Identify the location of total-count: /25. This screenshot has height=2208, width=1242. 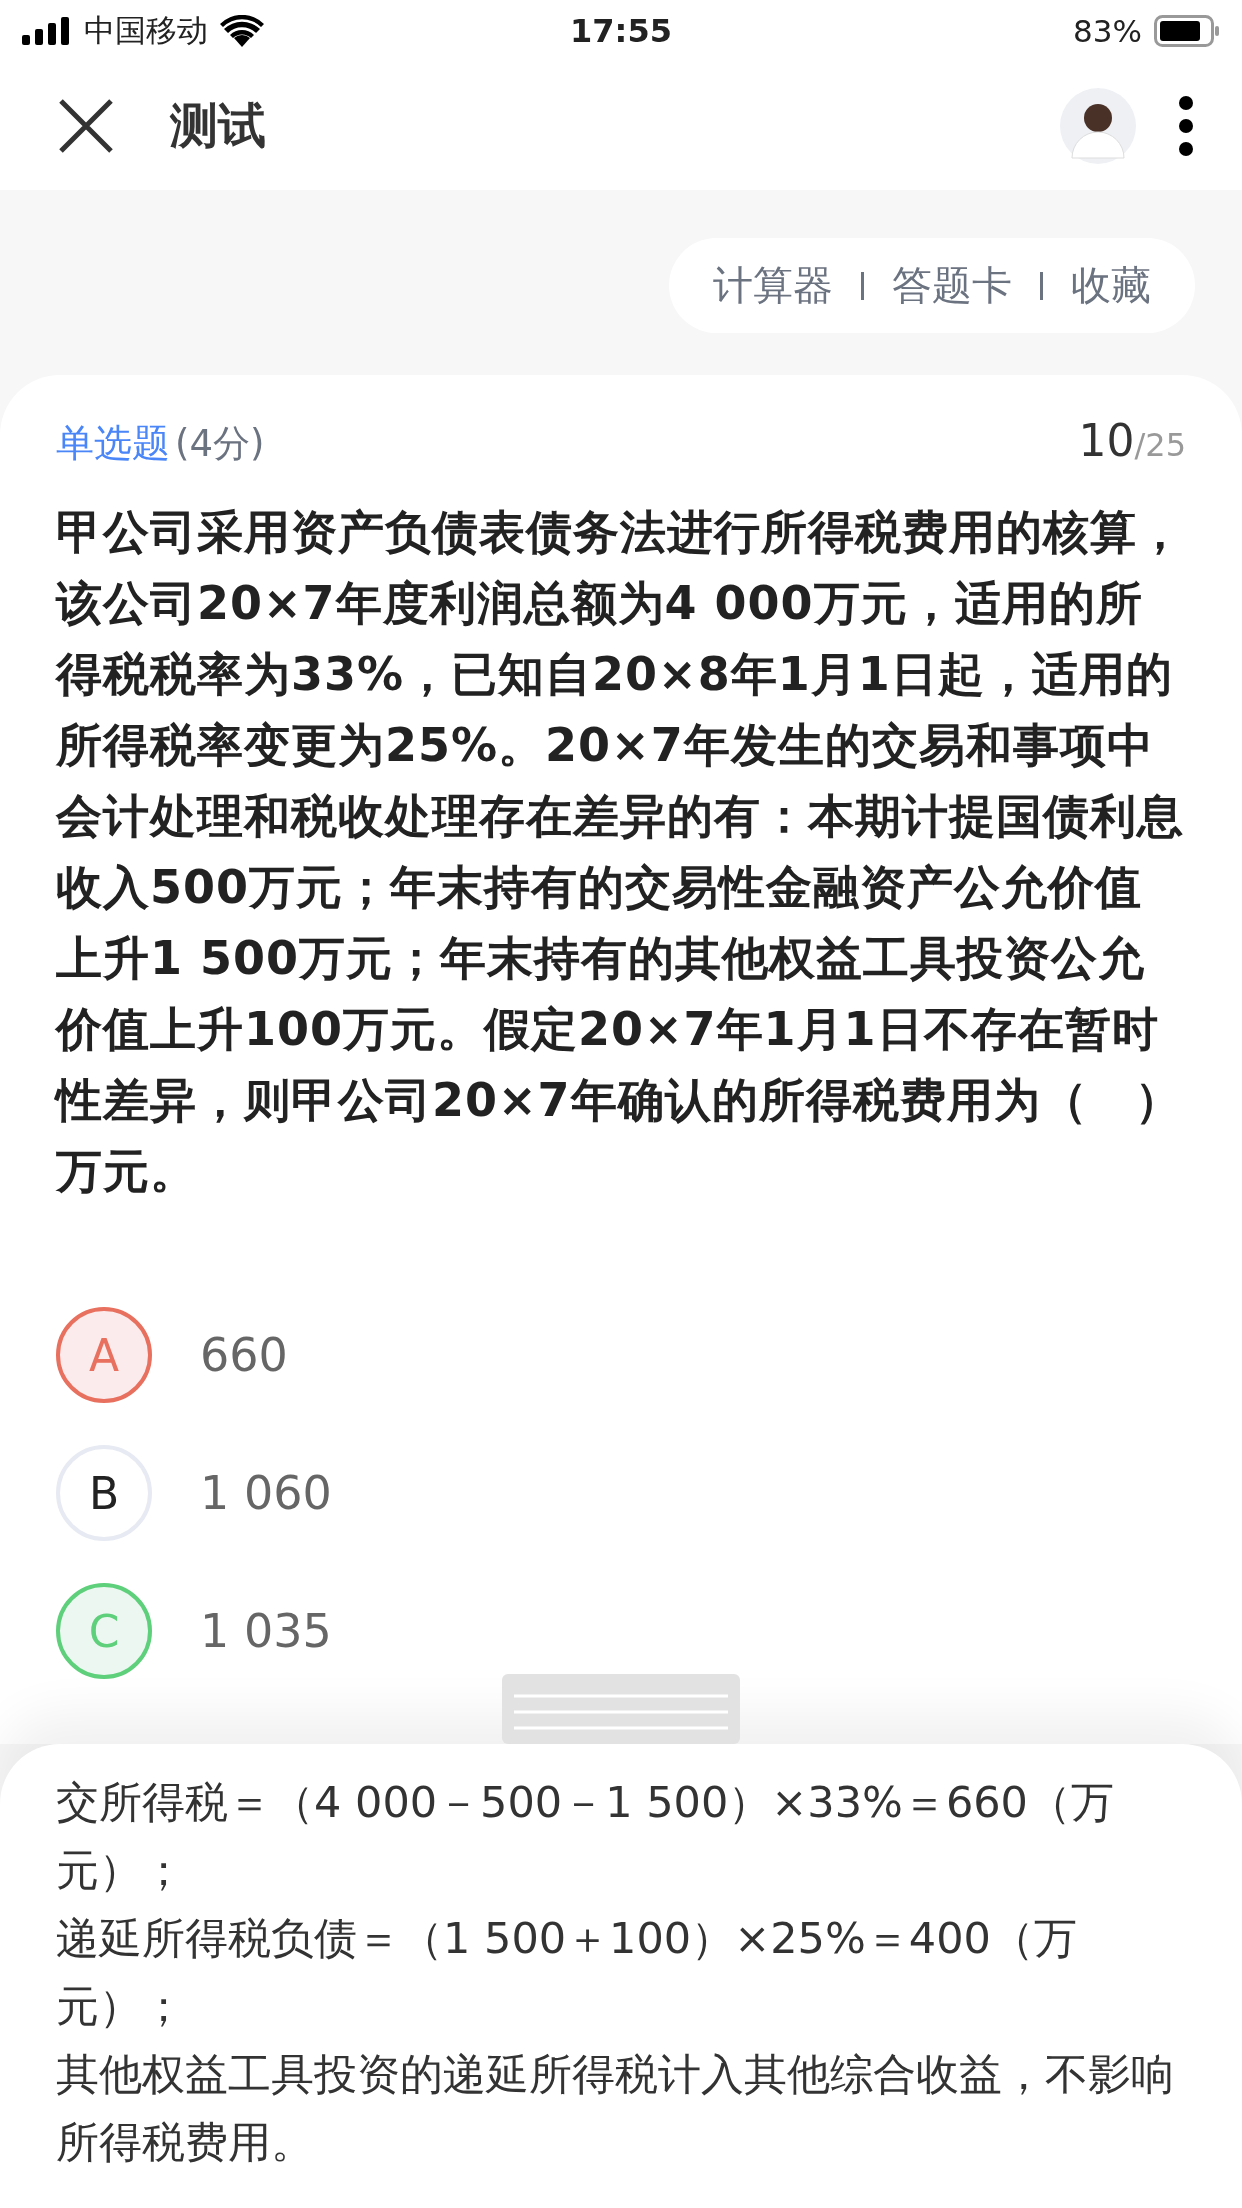
(1160, 445).